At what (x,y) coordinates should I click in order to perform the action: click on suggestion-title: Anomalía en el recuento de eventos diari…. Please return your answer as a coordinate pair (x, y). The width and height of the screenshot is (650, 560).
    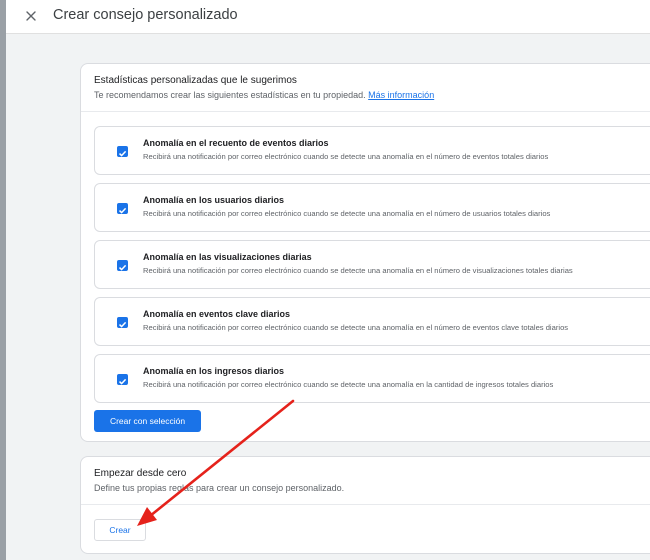
    Looking at the image, I should click on (236, 143).